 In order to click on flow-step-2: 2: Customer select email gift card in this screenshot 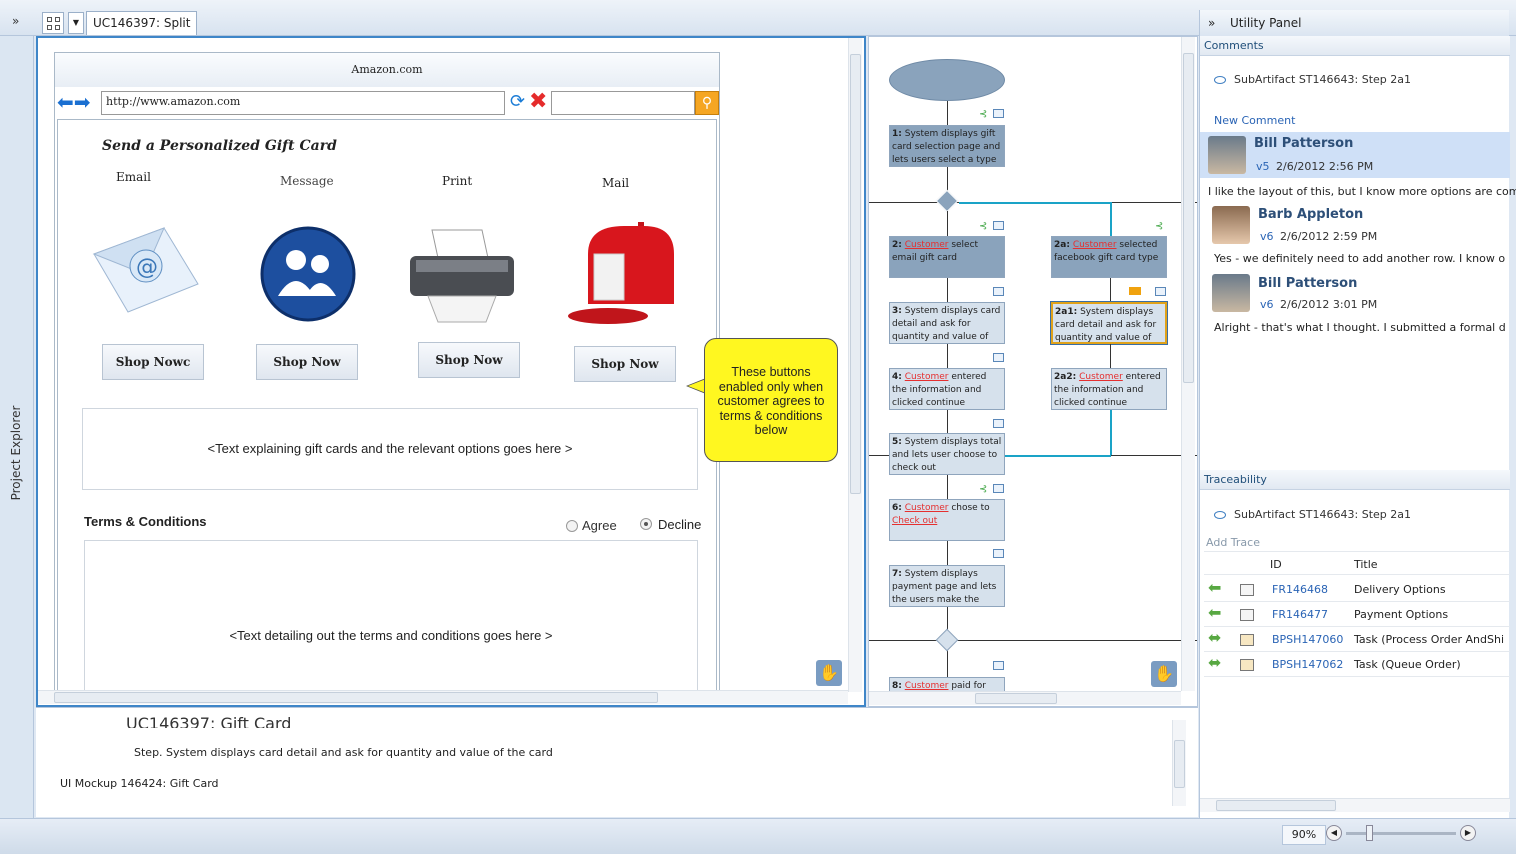, I will do `click(947, 257)`.